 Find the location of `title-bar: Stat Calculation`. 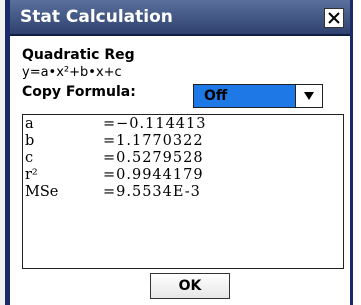

title-bar: Stat Calculation is located at coordinates (180, 18).